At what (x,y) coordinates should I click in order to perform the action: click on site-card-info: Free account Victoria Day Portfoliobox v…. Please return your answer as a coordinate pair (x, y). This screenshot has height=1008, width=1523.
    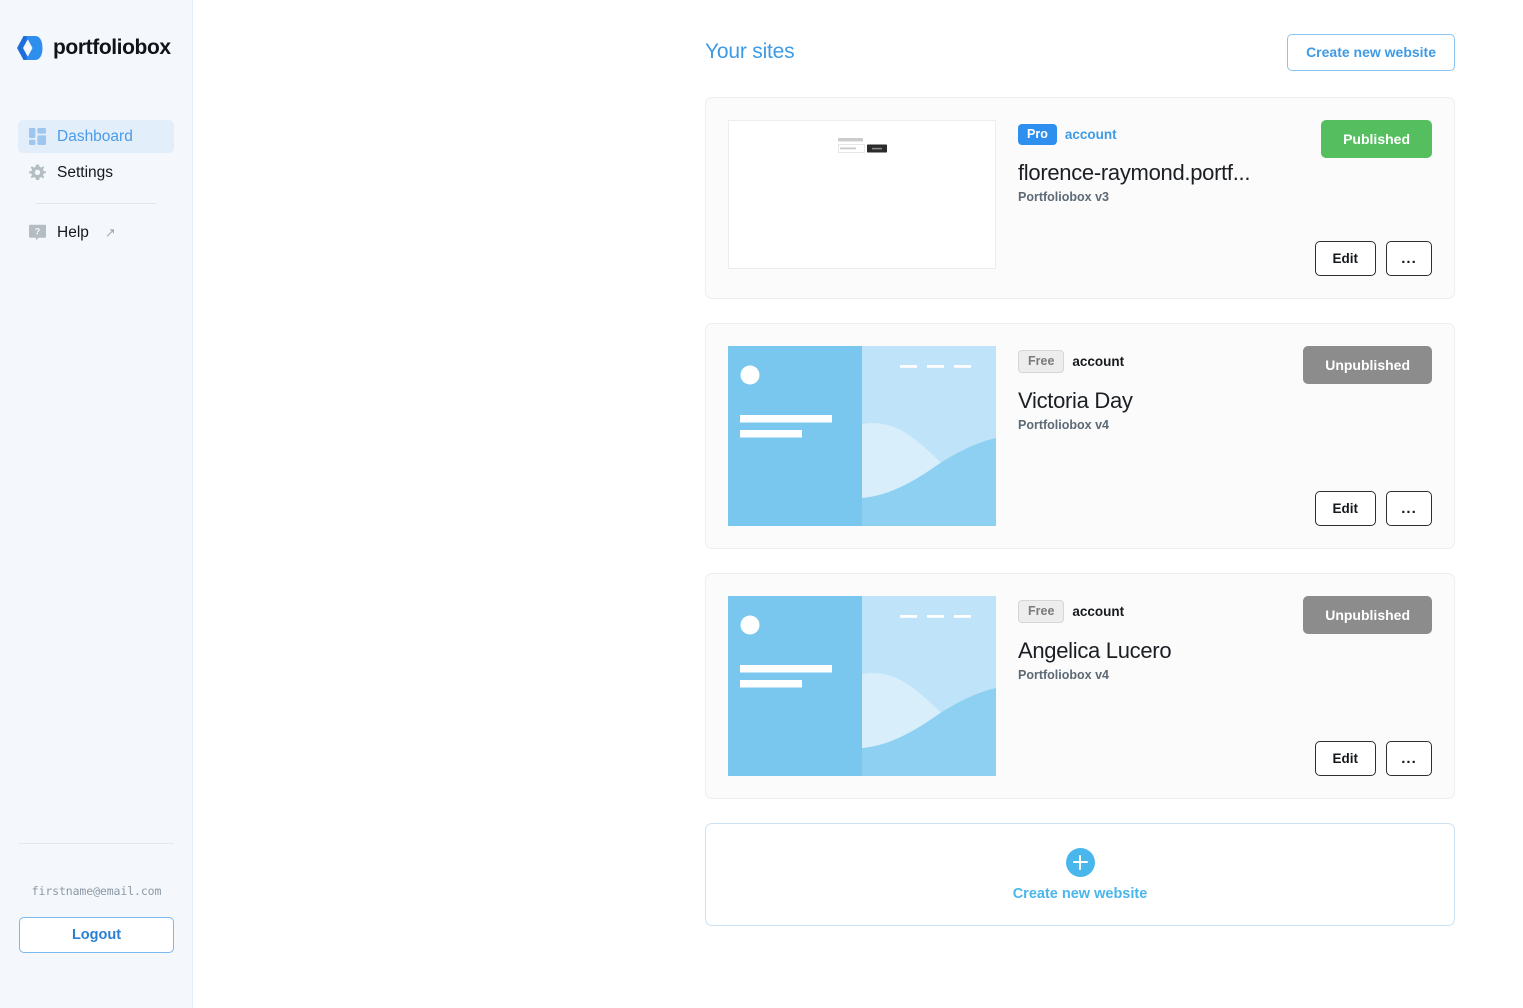
    Looking at the image, I should click on (1214, 436).